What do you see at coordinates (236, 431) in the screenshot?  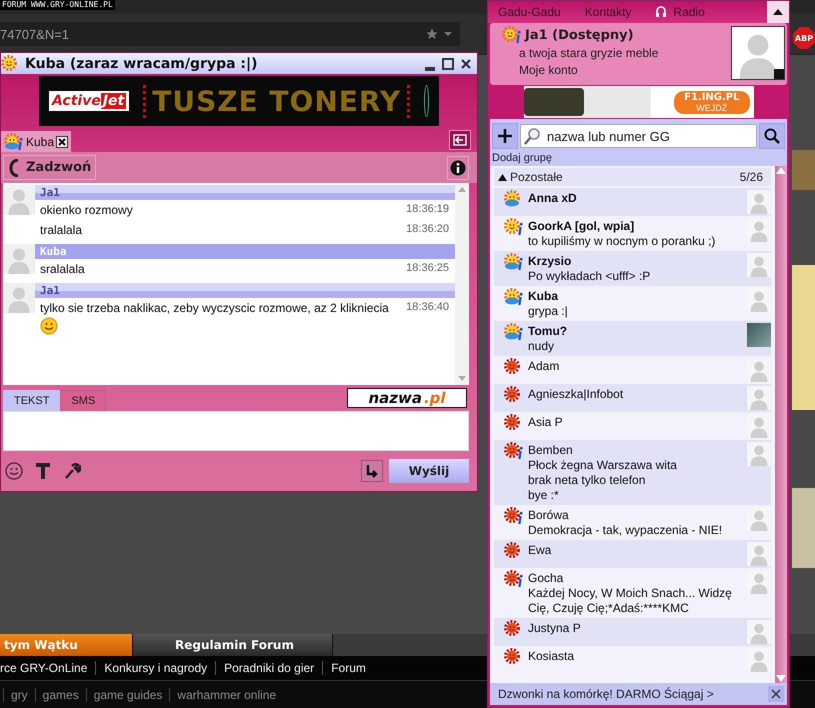 I see `message-input` at bounding box center [236, 431].